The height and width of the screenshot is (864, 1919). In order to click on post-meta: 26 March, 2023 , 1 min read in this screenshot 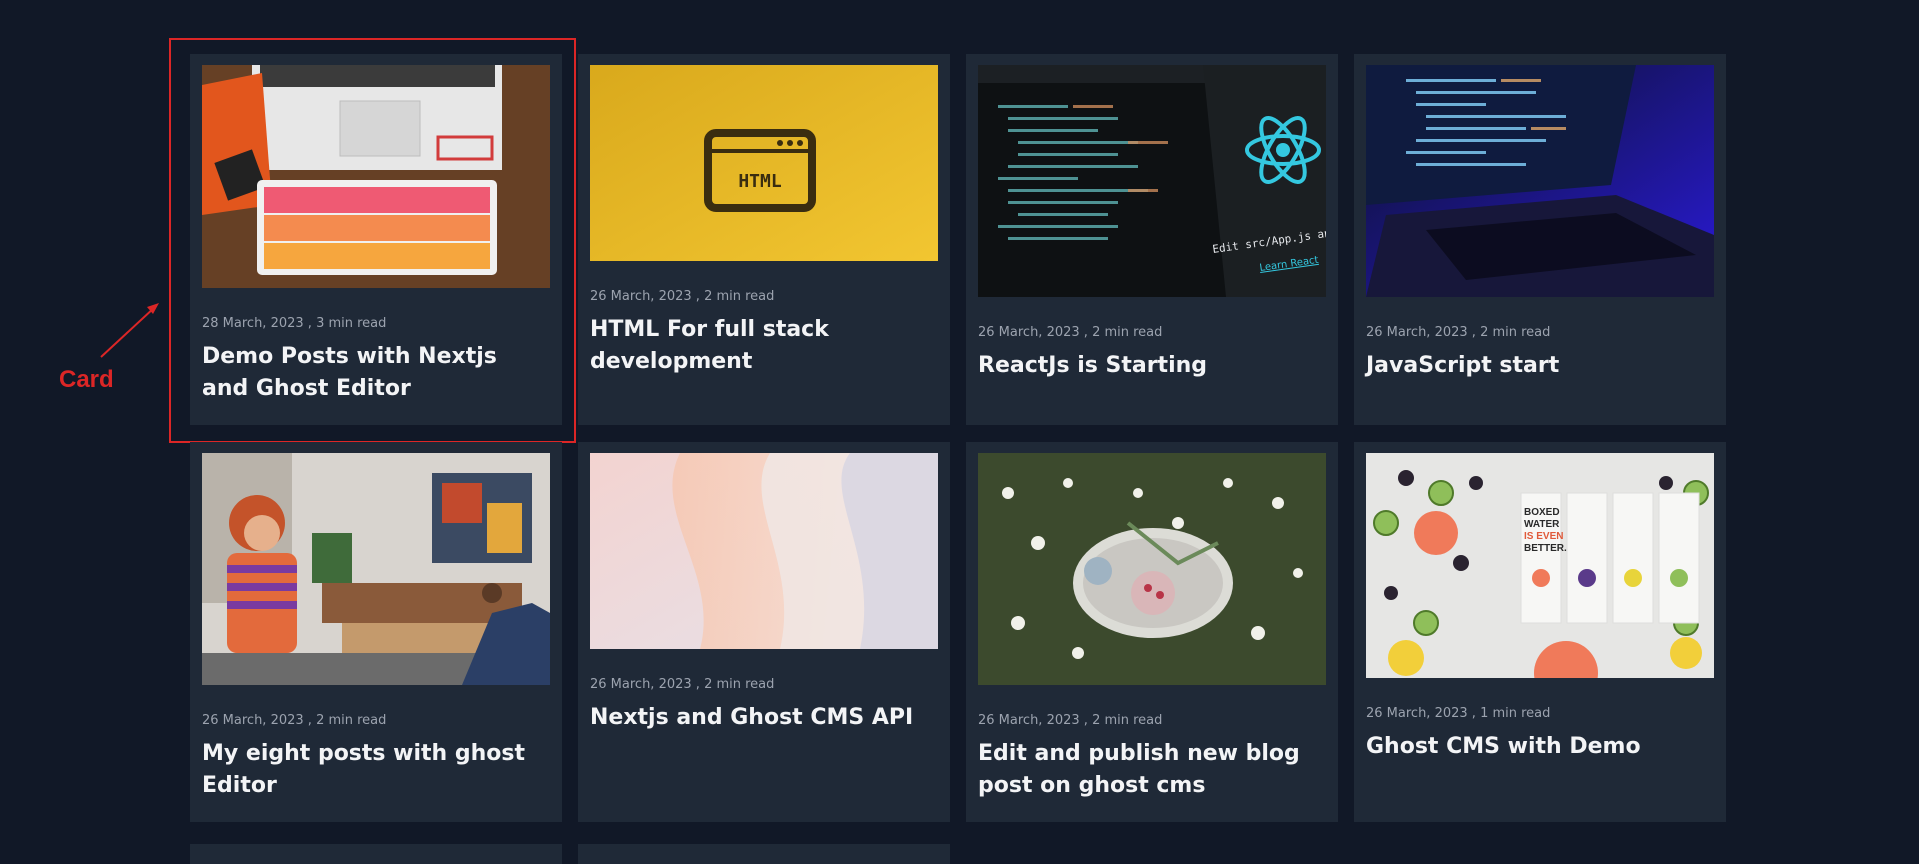, I will do `click(1458, 713)`.